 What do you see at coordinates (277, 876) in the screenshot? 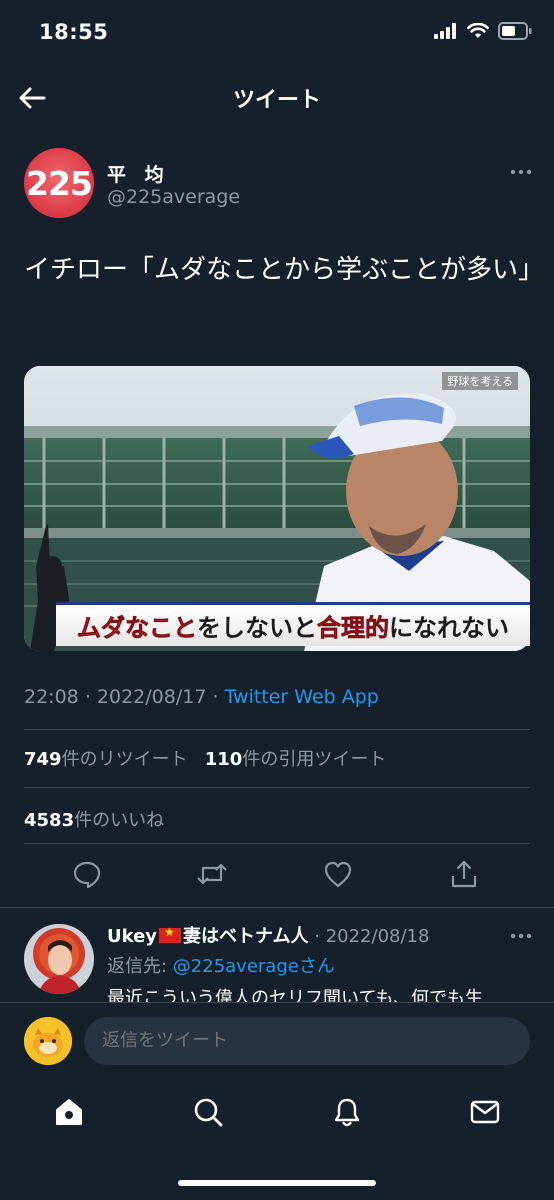
I see `tweet-actions` at bounding box center [277, 876].